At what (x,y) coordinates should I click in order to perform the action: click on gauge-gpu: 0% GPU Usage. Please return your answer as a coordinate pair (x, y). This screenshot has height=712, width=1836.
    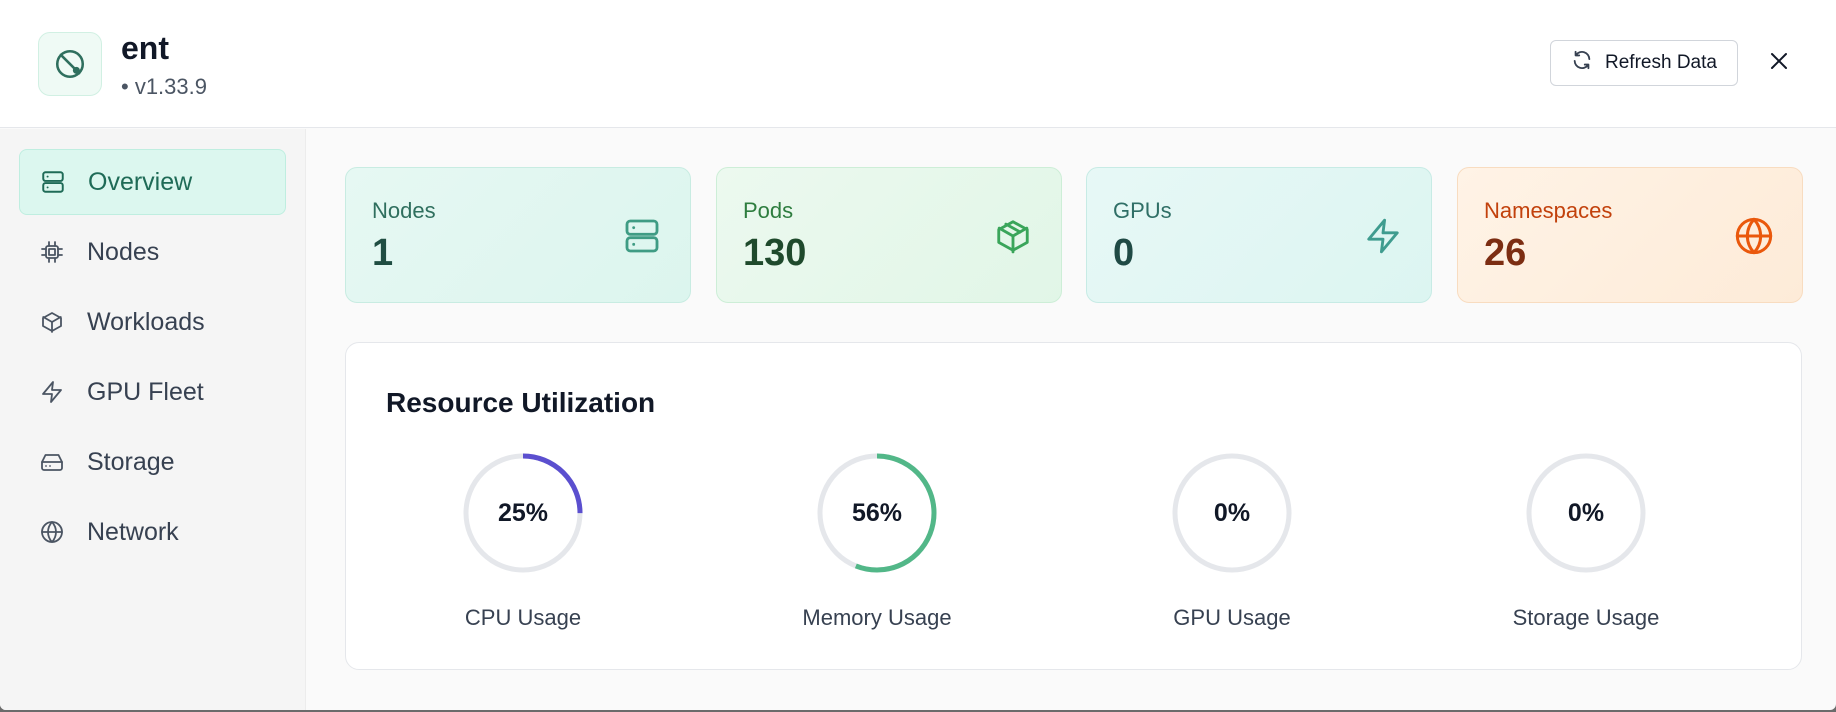
    Looking at the image, I should click on (1232, 548).